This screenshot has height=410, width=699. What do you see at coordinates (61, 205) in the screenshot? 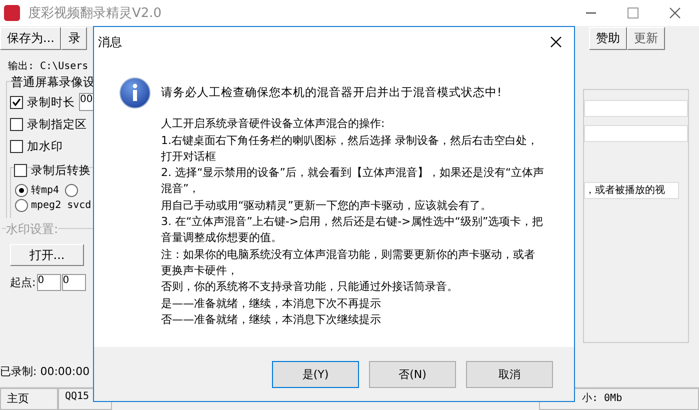
I see `radio-label: mpeg2 svcd` at bounding box center [61, 205].